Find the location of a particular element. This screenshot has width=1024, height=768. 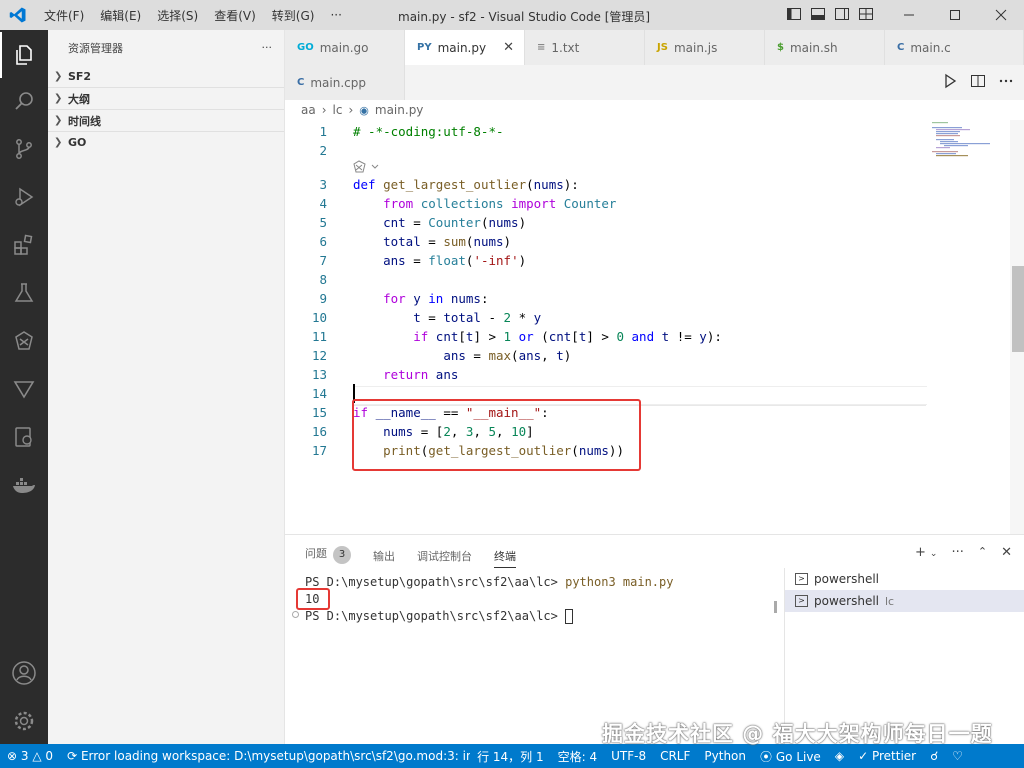

terminal-item: > powershell is located at coordinates (904, 579).